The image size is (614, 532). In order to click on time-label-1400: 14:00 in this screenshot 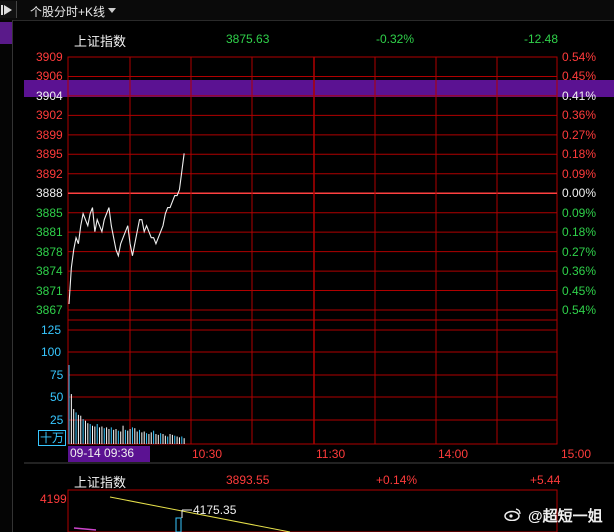, I will do `click(453, 454)`.